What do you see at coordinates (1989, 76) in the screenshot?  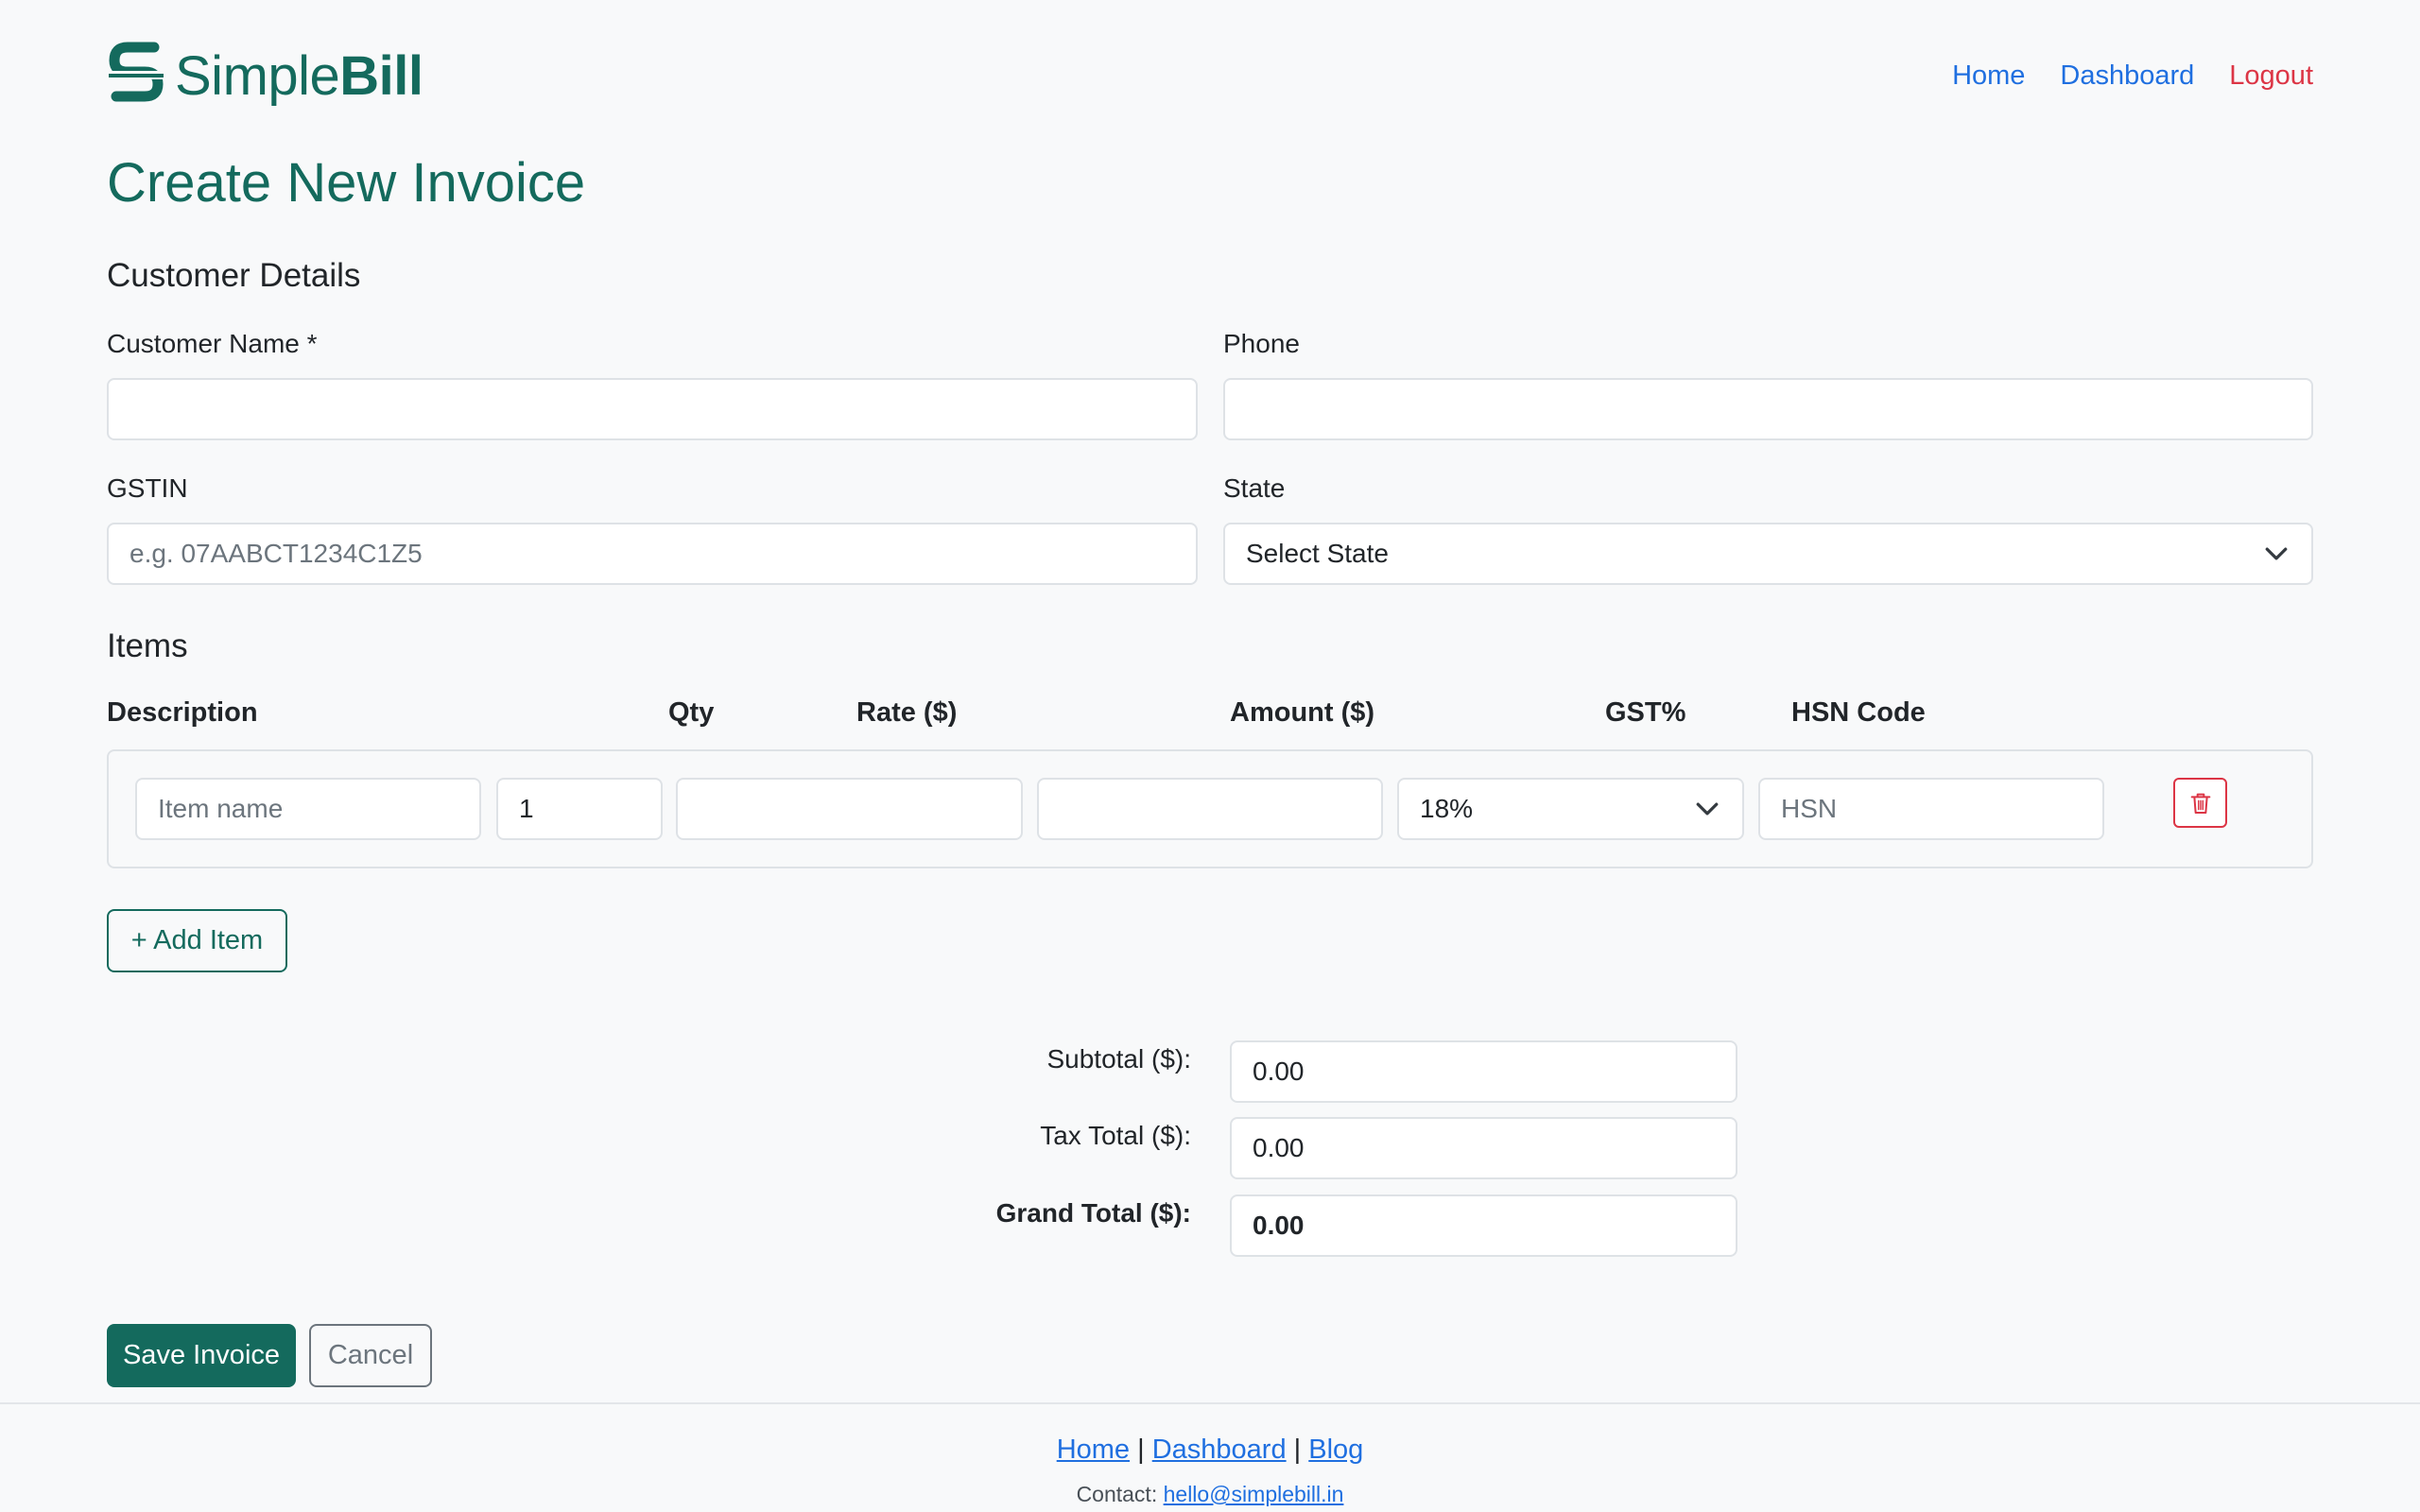 I see `nav-home-link: Home` at bounding box center [1989, 76].